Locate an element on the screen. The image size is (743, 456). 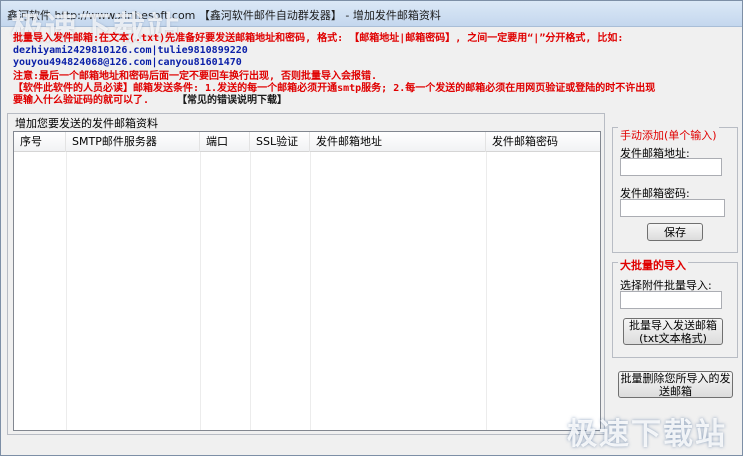
error-help-download-link: 【常见的错误说明下载】 is located at coordinates (232, 101).